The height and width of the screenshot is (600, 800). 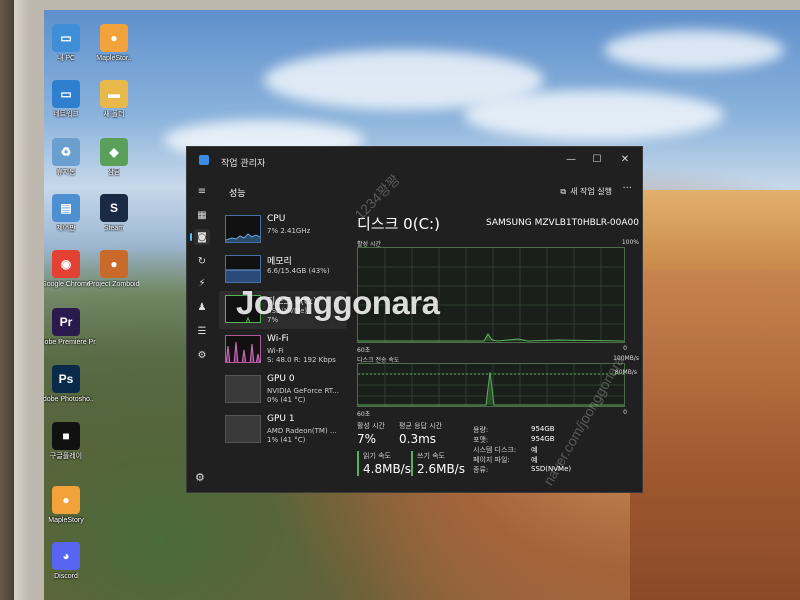 What do you see at coordinates (202, 261) in the screenshot?
I see `app-history-icon: ↻` at bounding box center [202, 261].